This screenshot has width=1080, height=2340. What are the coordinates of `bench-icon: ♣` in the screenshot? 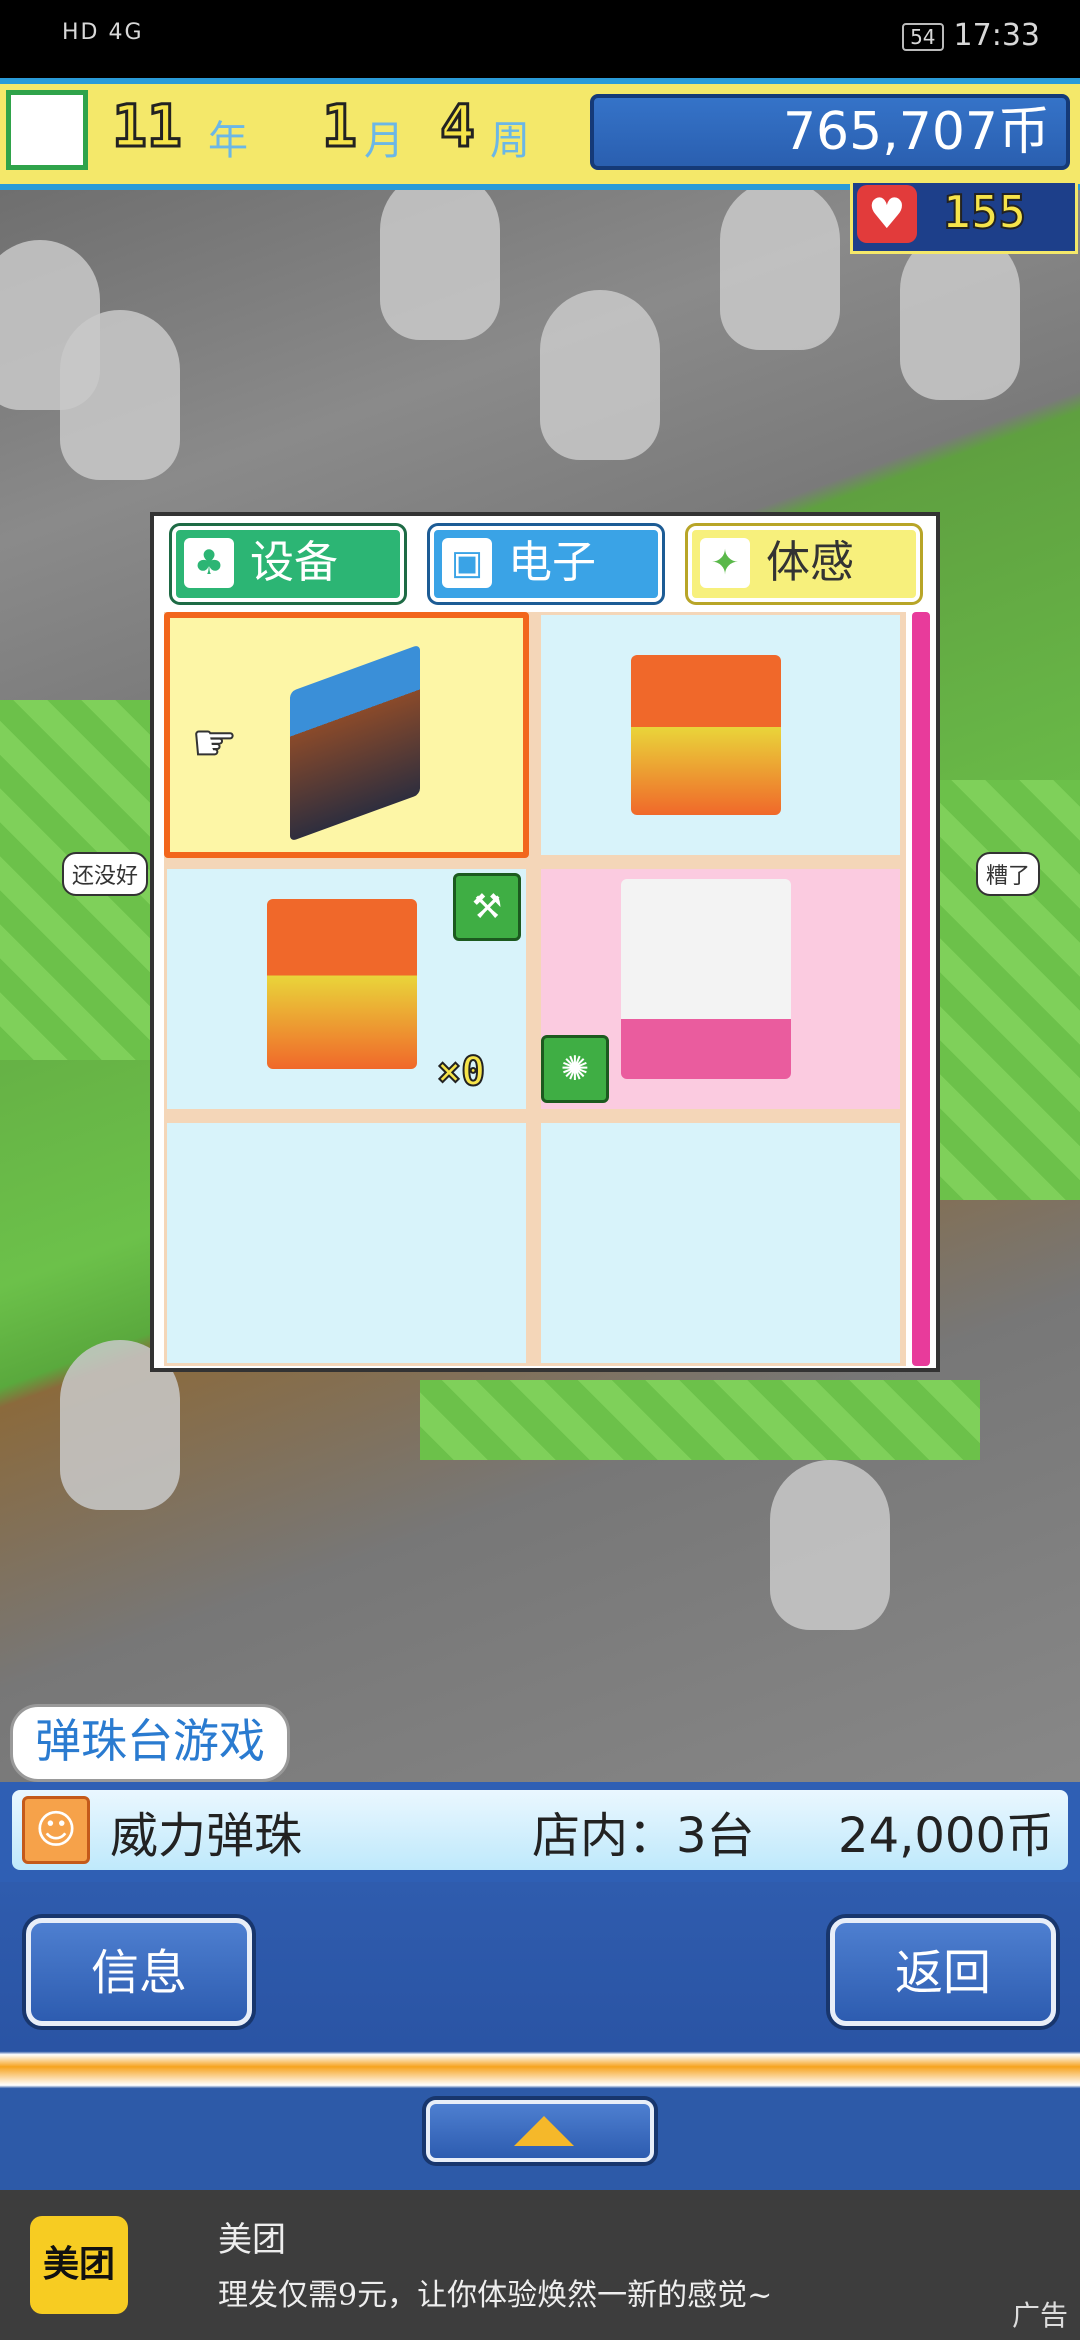 It's located at (209, 563).